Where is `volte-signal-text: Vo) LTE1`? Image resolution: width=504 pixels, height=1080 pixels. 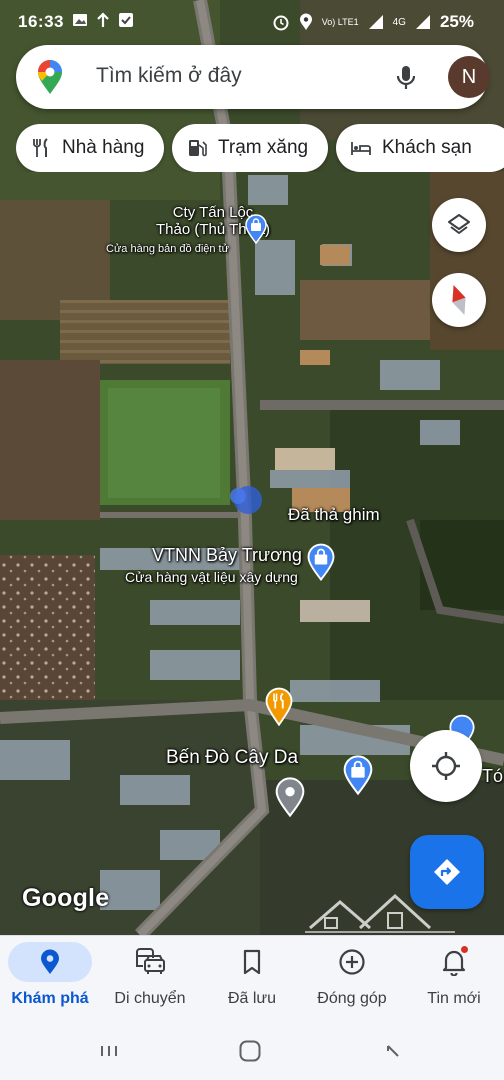 volte-signal-text: Vo) LTE1 is located at coordinates (340, 21).